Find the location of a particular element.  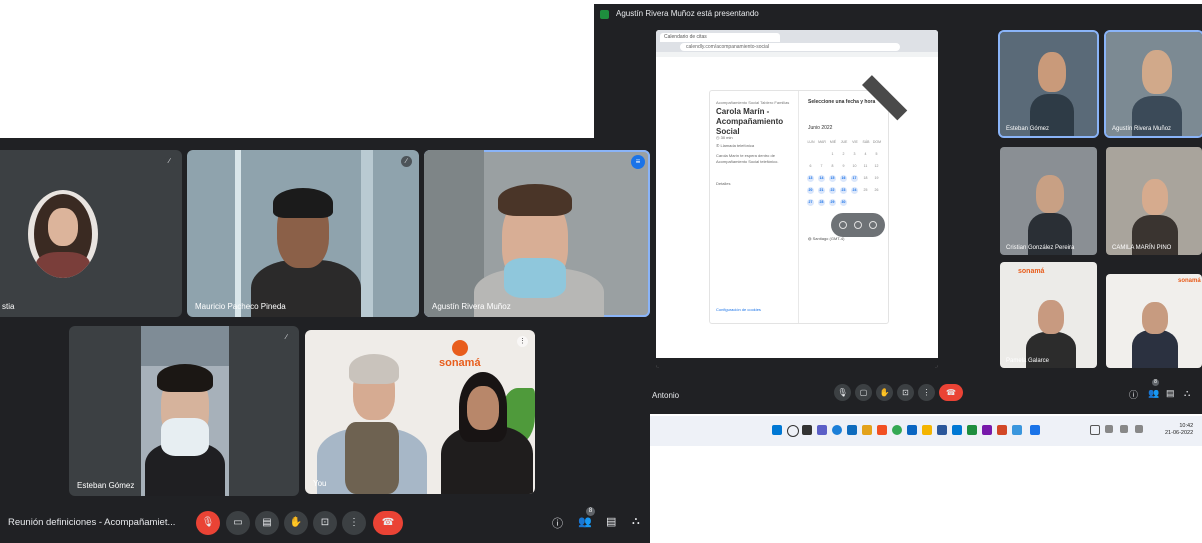

participant-name: You is located at coordinates (320, 483).